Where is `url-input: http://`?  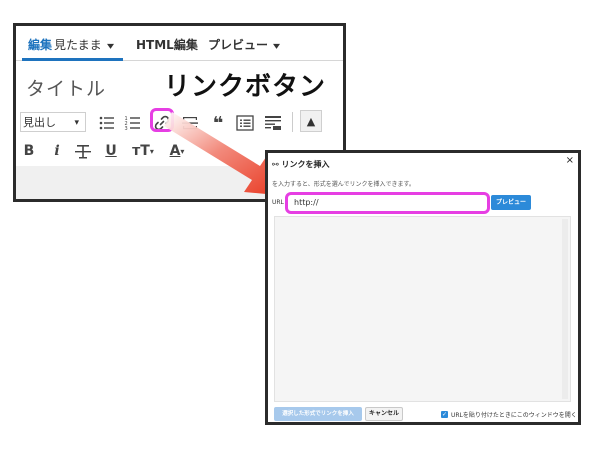
url-input: http:// is located at coordinates (387, 203).